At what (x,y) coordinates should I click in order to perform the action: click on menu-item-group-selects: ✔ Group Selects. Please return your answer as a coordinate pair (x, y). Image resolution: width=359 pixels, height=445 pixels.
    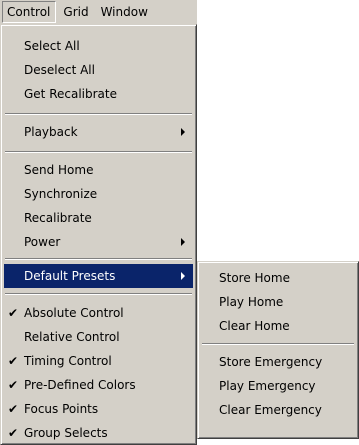
    Looking at the image, I should click on (98, 433).